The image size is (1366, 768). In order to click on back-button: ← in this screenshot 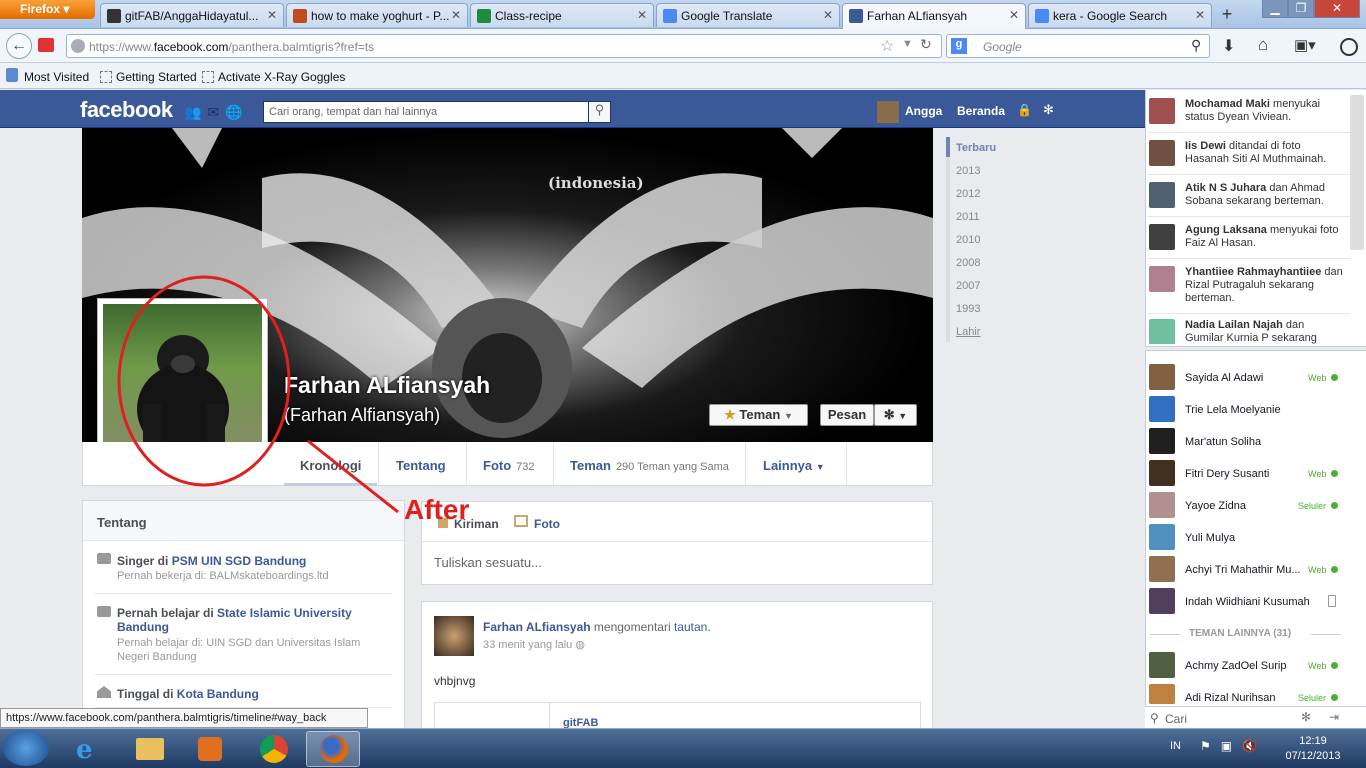, I will do `click(19, 46)`.